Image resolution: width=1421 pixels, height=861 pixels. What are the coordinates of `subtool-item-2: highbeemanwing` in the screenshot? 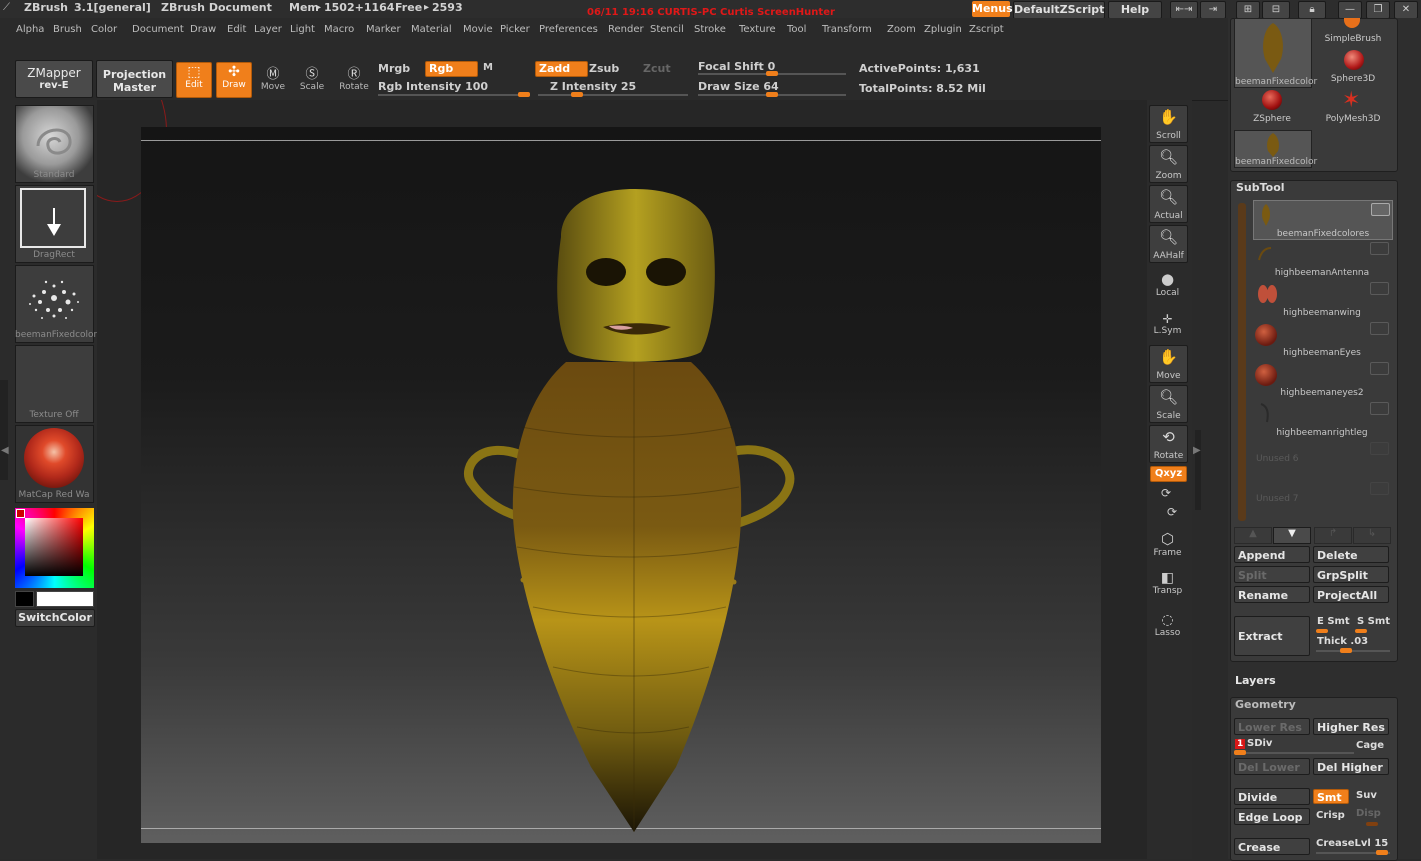 It's located at (1322, 299).